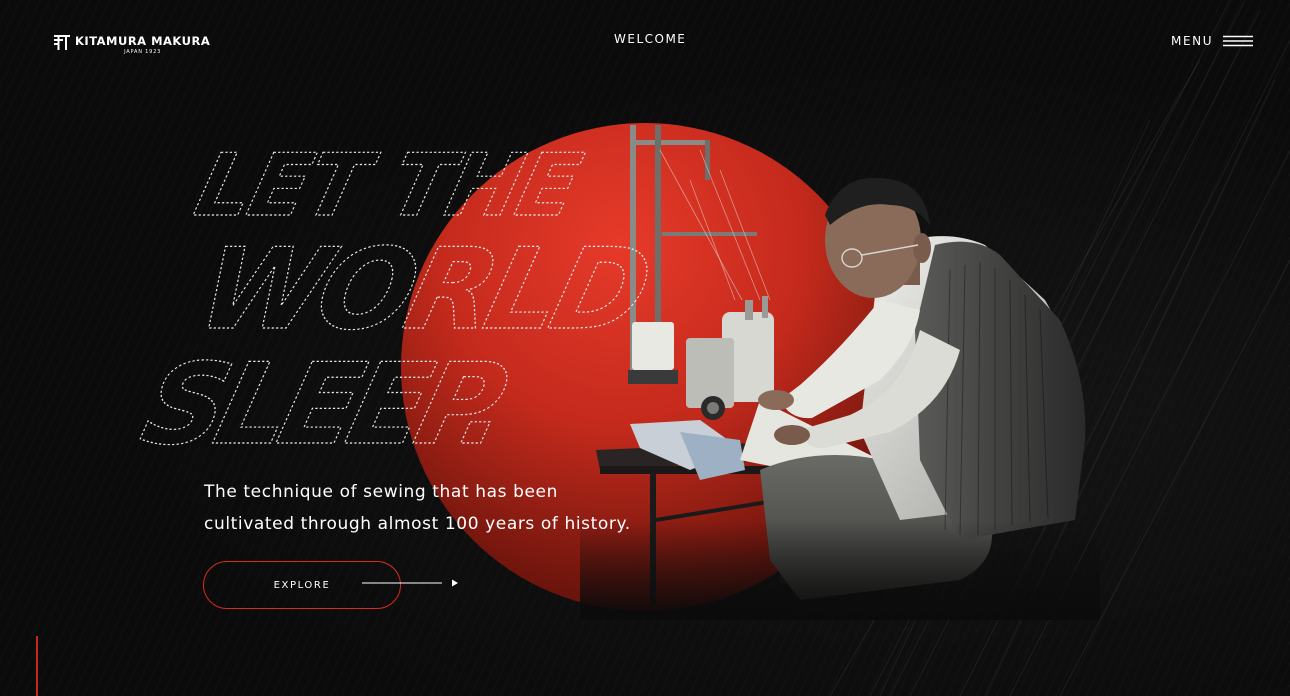 Image resolution: width=1290 pixels, height=696 pixels. I want to click on explore-label: EXPLORE, so click(302, 585).